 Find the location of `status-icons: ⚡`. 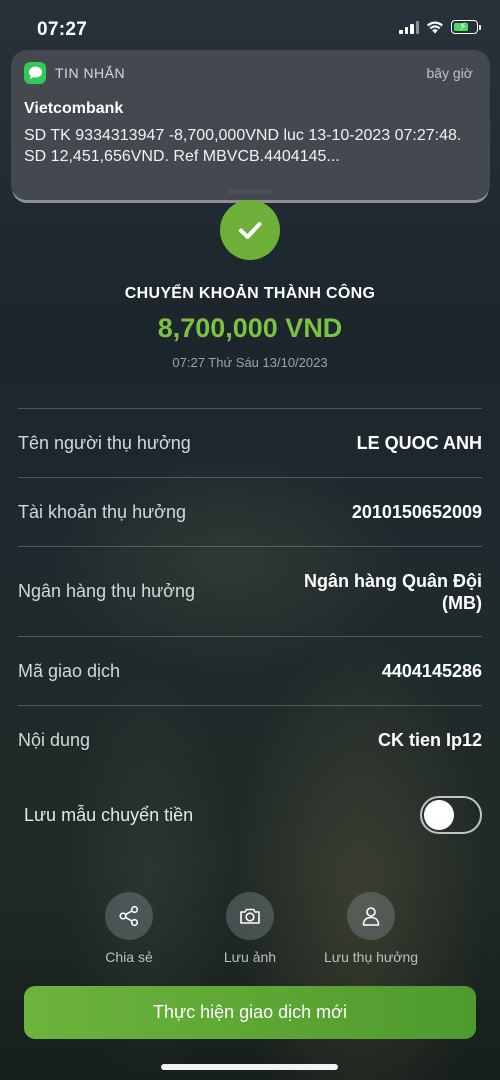

status-icons: ⚡ is located at coordinates (440, 27).